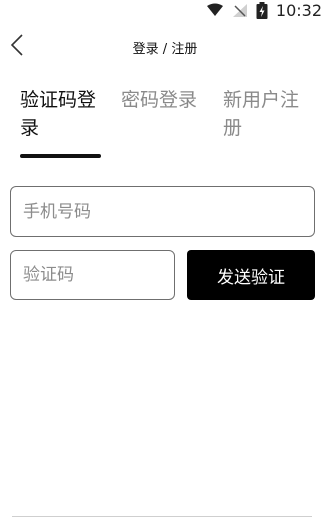  Describe the element at coordinates (165, 49) in the screenshot. I see `page-title: 登录 / 注册` at that location.